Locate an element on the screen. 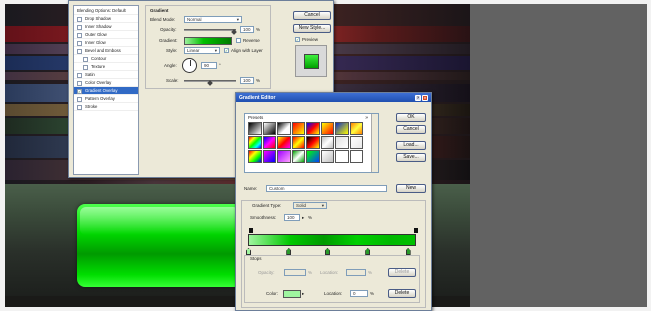  help-icon: ? is located at coordinates (418, 97).